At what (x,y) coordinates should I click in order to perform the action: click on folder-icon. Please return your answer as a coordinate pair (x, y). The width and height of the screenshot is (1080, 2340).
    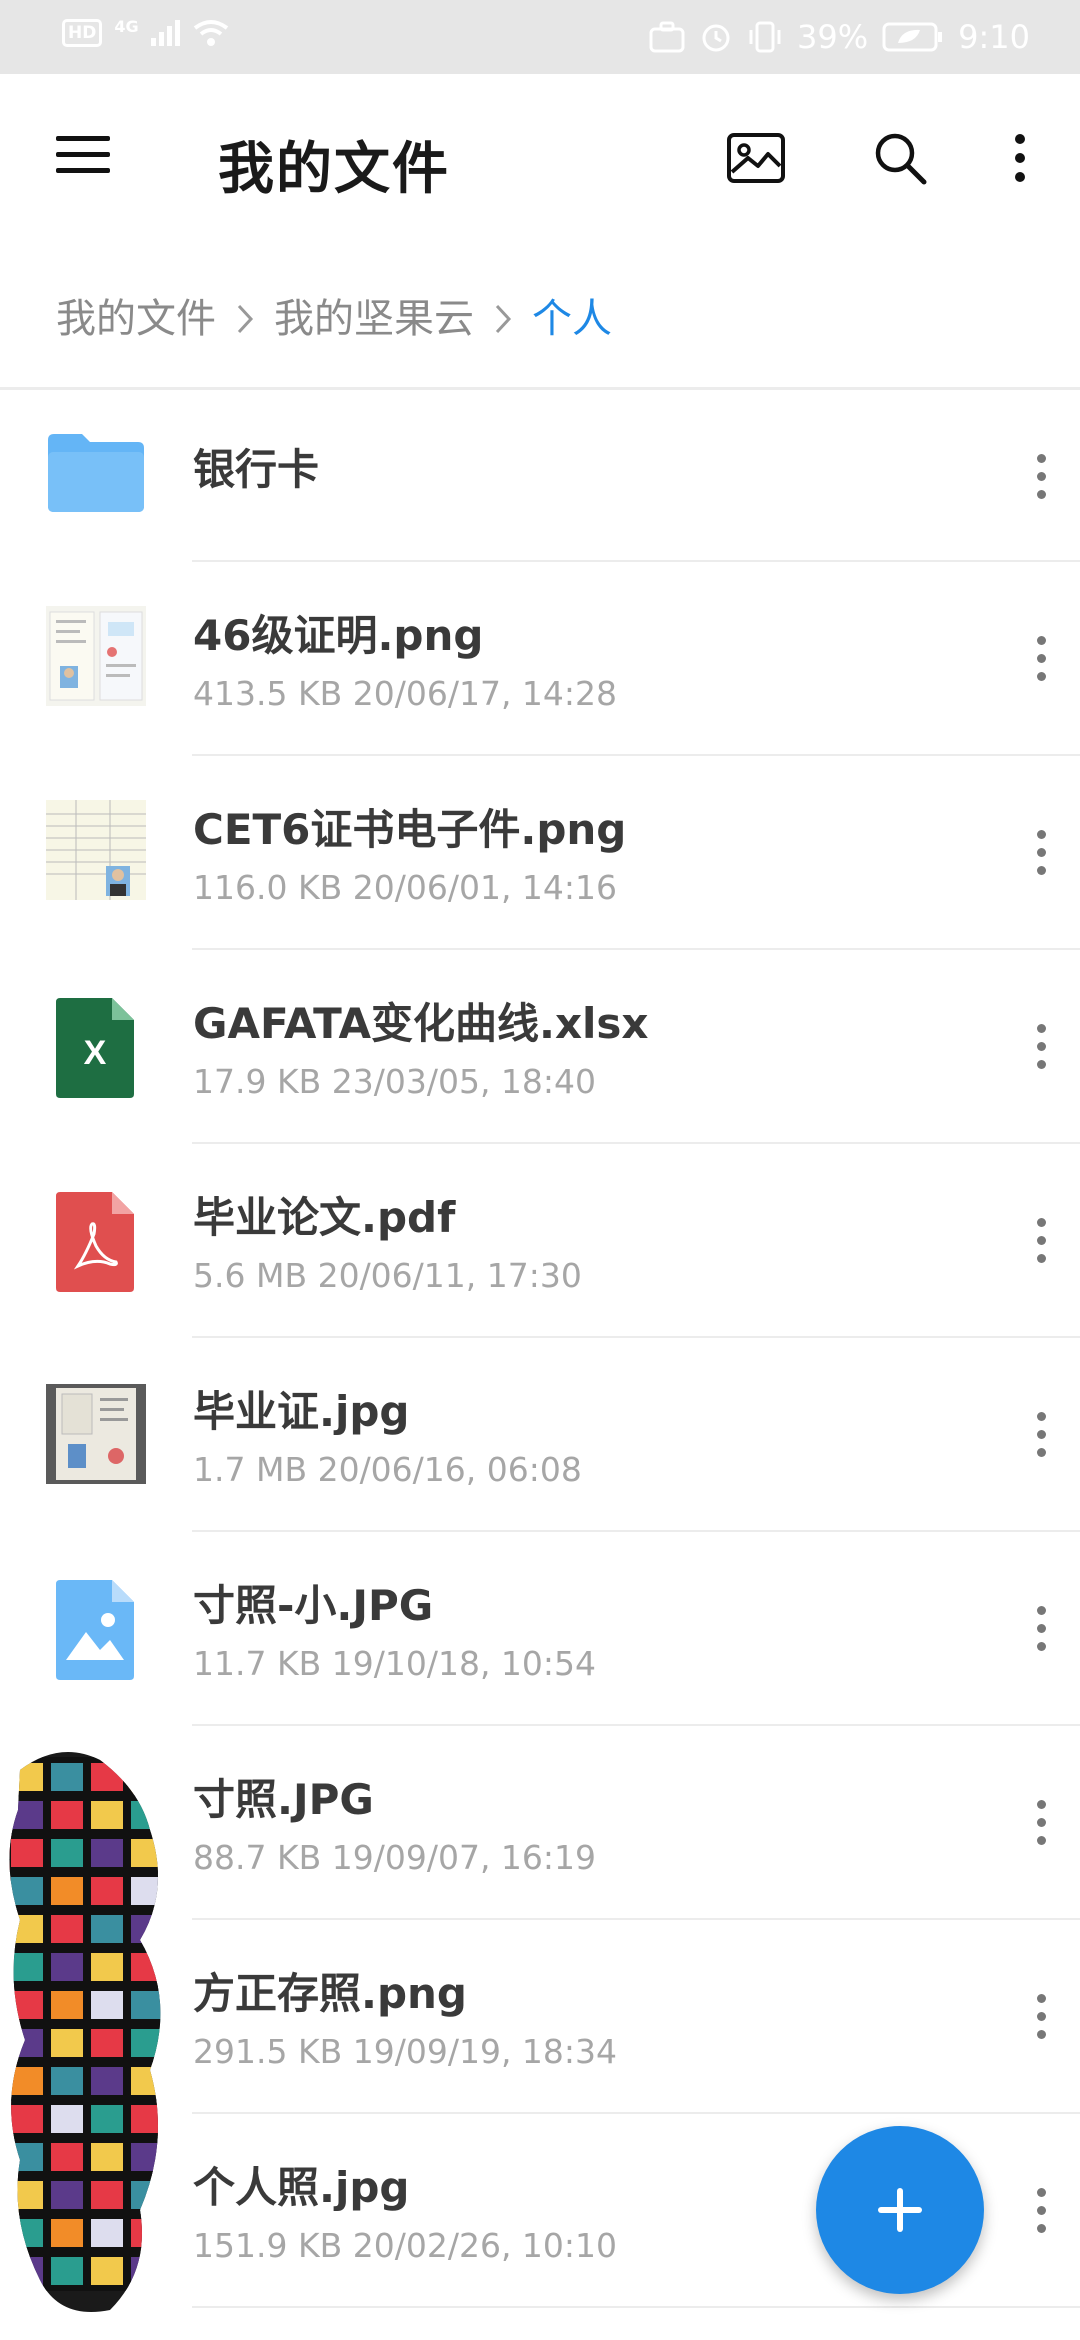
    Looking at the image, I should click on (96, 473).